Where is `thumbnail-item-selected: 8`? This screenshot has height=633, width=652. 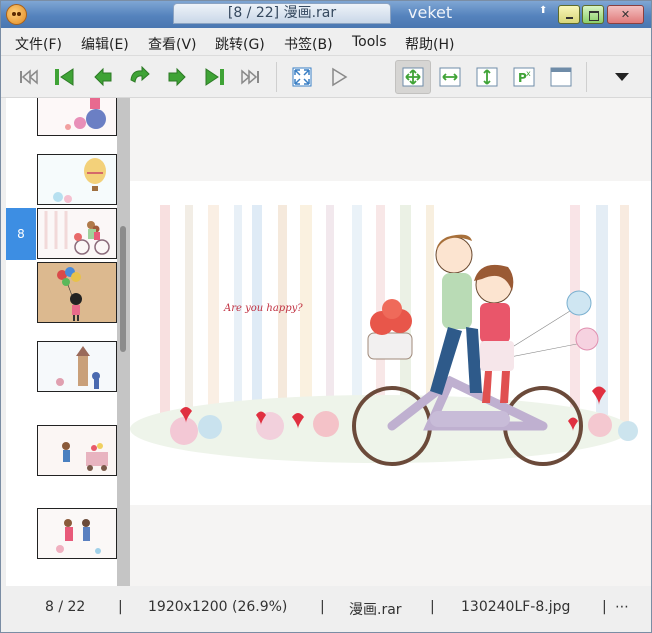
thumbnail-item-selected: 8 is located at coordinates (61, 234).